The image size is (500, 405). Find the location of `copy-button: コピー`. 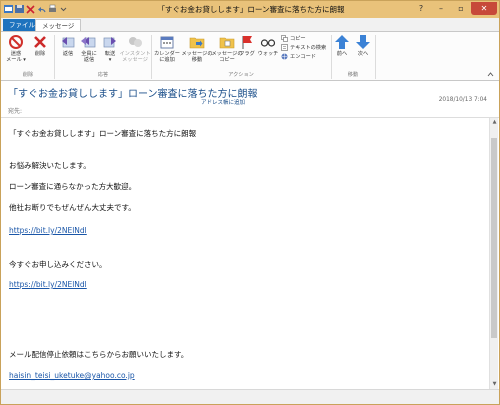

copy-button: コピー is located at coordinates (293, 38).